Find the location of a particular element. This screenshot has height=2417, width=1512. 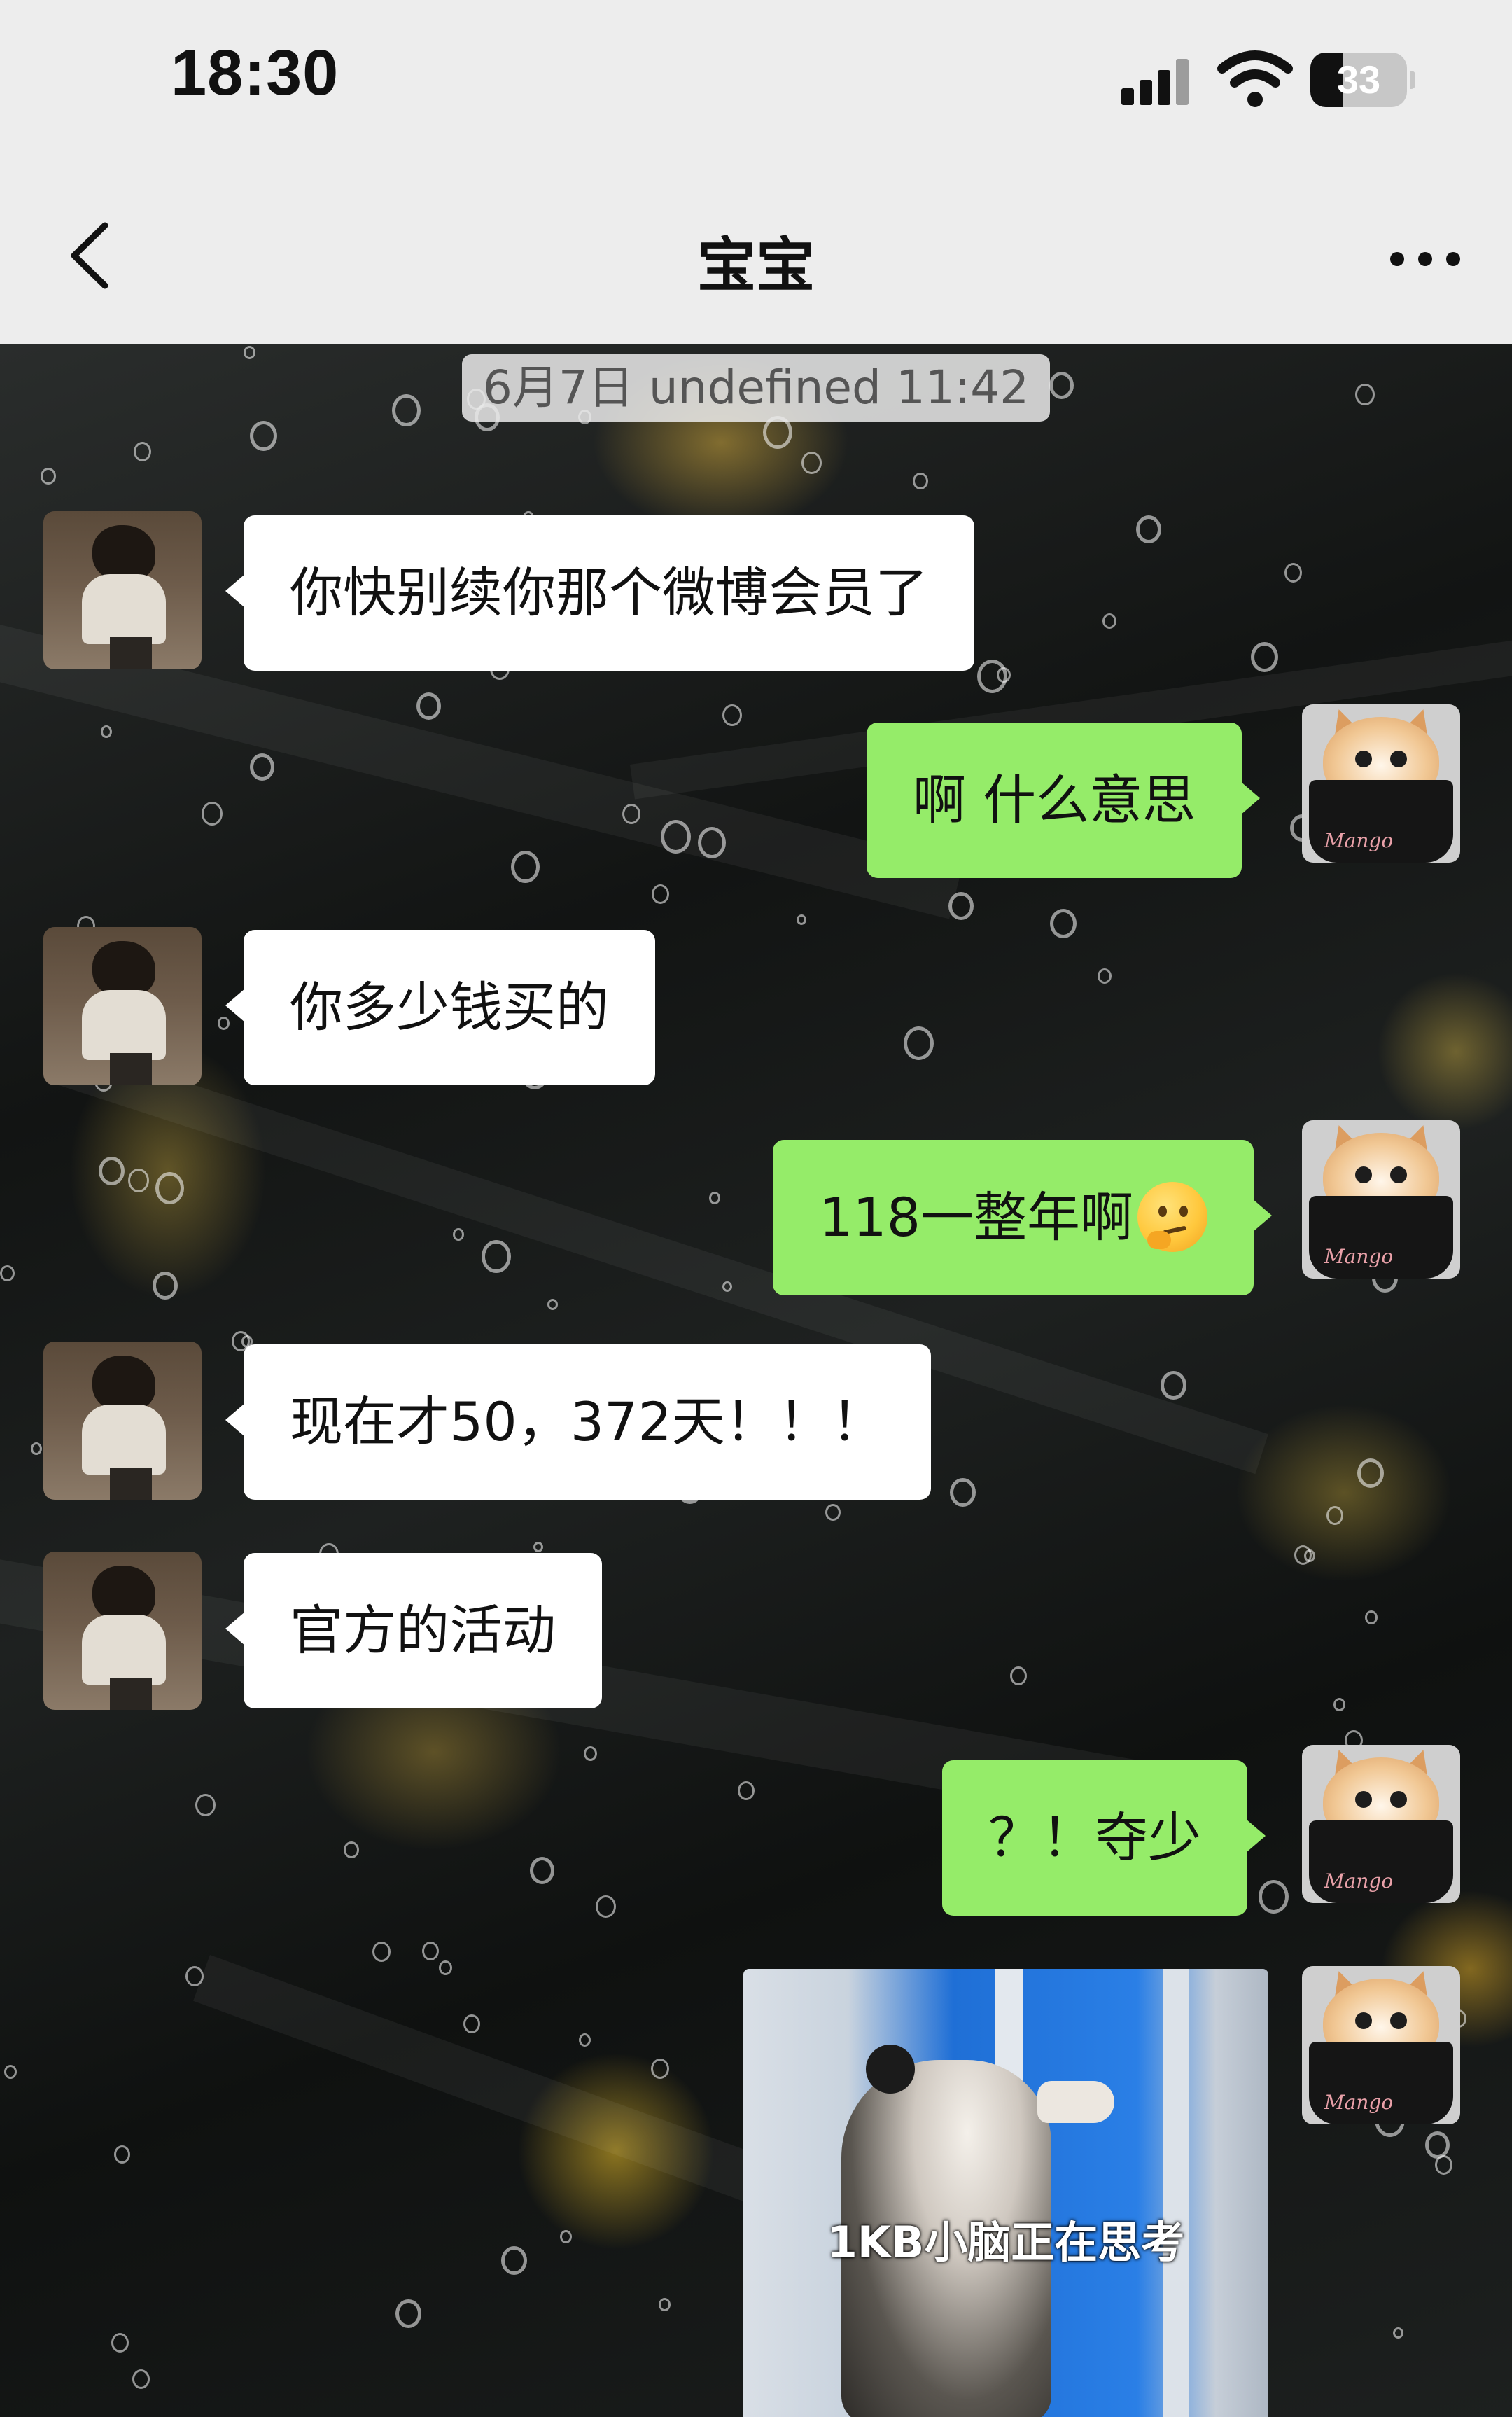

chat-title: 宝宝 is located at coordinates (755, 265).